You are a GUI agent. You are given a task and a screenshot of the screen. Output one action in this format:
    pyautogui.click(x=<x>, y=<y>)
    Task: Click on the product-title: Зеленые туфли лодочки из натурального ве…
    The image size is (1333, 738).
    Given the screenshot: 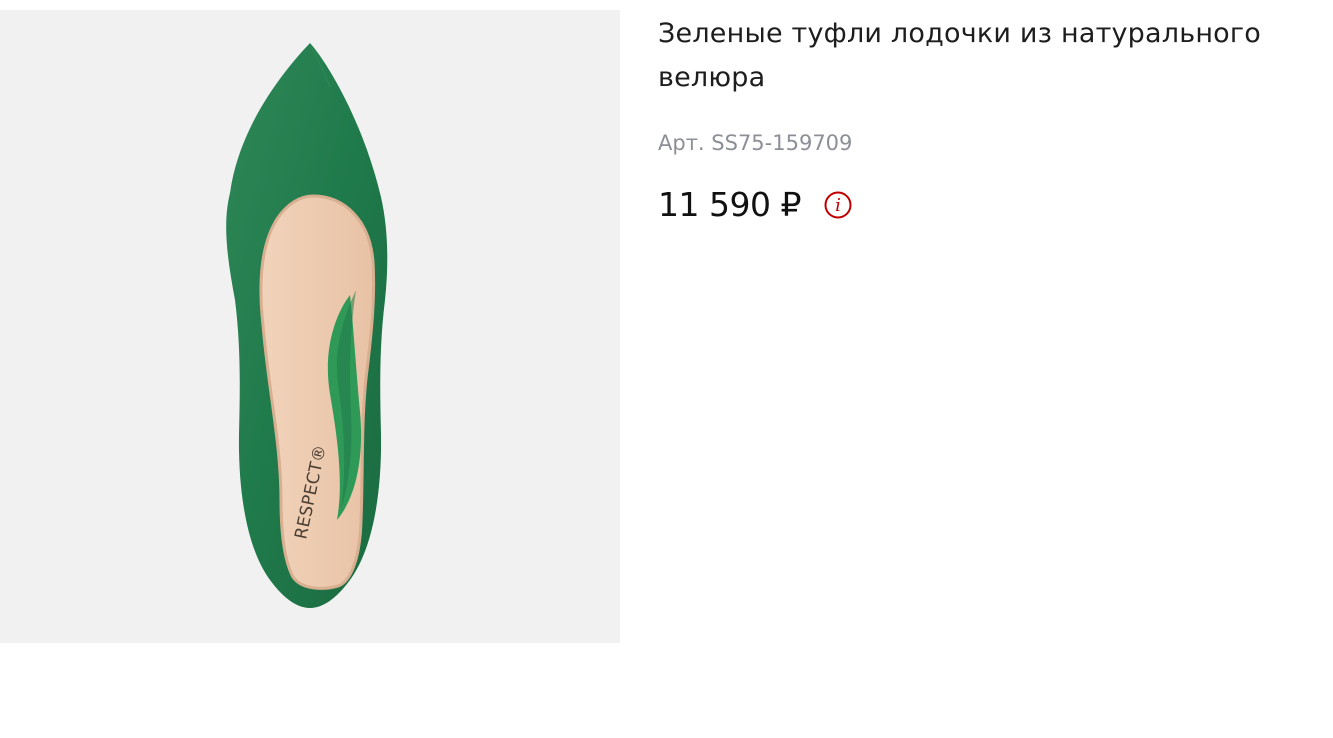 What is the action you would take?
    pyautogui.click(x=960, y=55)
    